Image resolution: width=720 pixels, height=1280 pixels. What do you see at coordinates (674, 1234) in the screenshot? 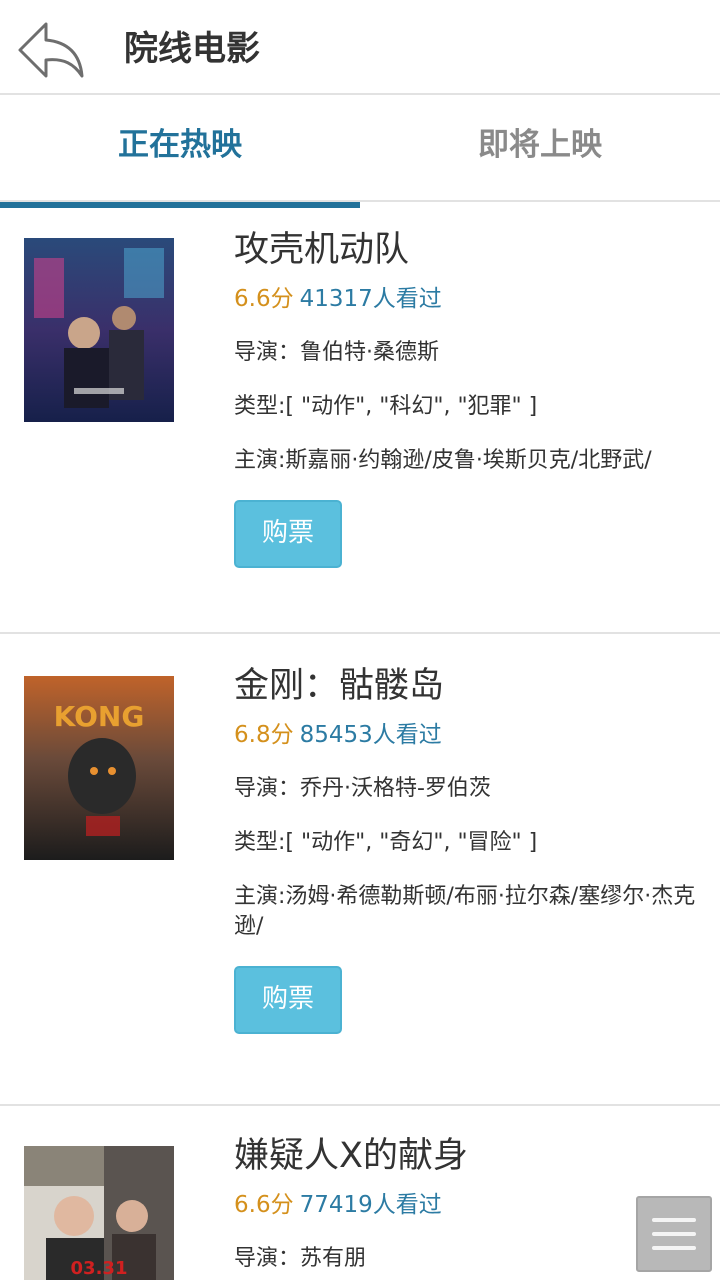
I see `floating-menu-button` at bounding box center [674, 1234].